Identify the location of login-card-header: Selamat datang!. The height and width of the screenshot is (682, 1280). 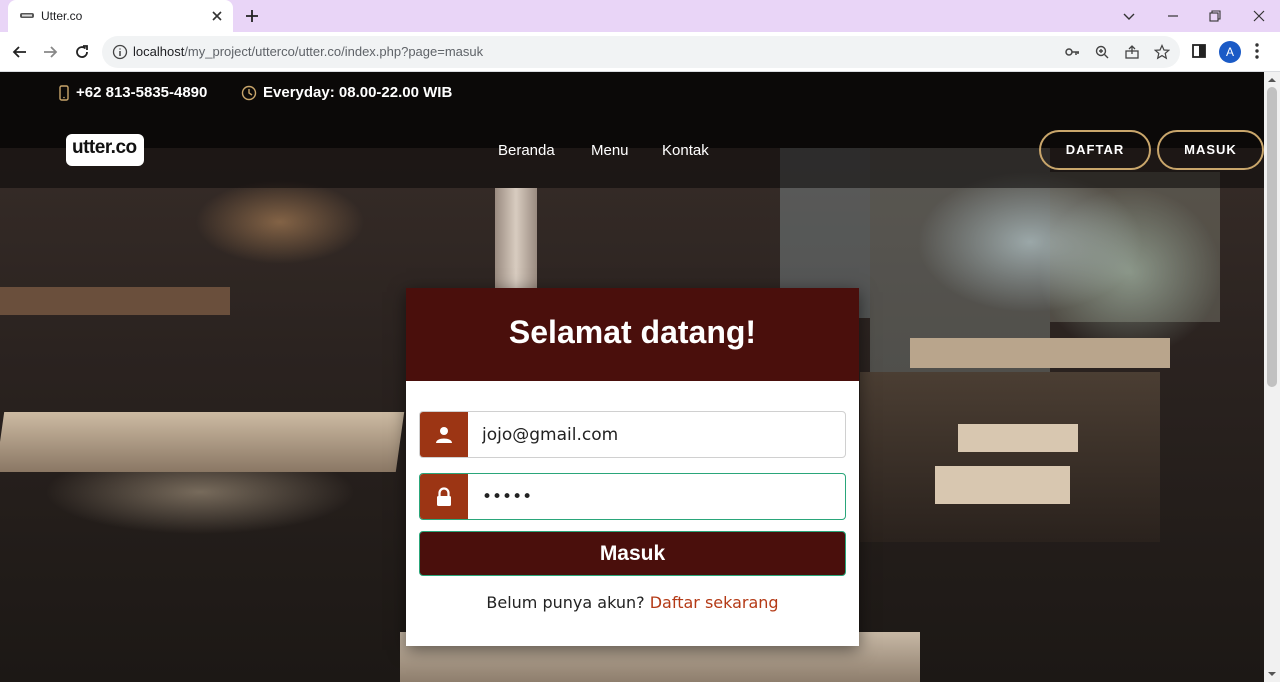
(632, 334).